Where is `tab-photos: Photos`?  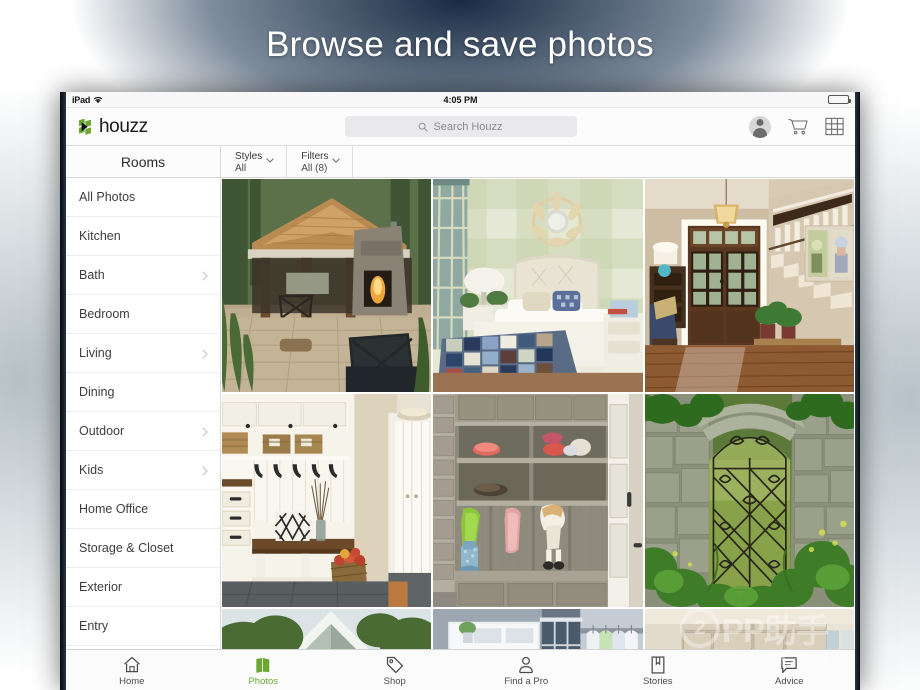 tab-photos: Photos is located at coordinates (264, 670).